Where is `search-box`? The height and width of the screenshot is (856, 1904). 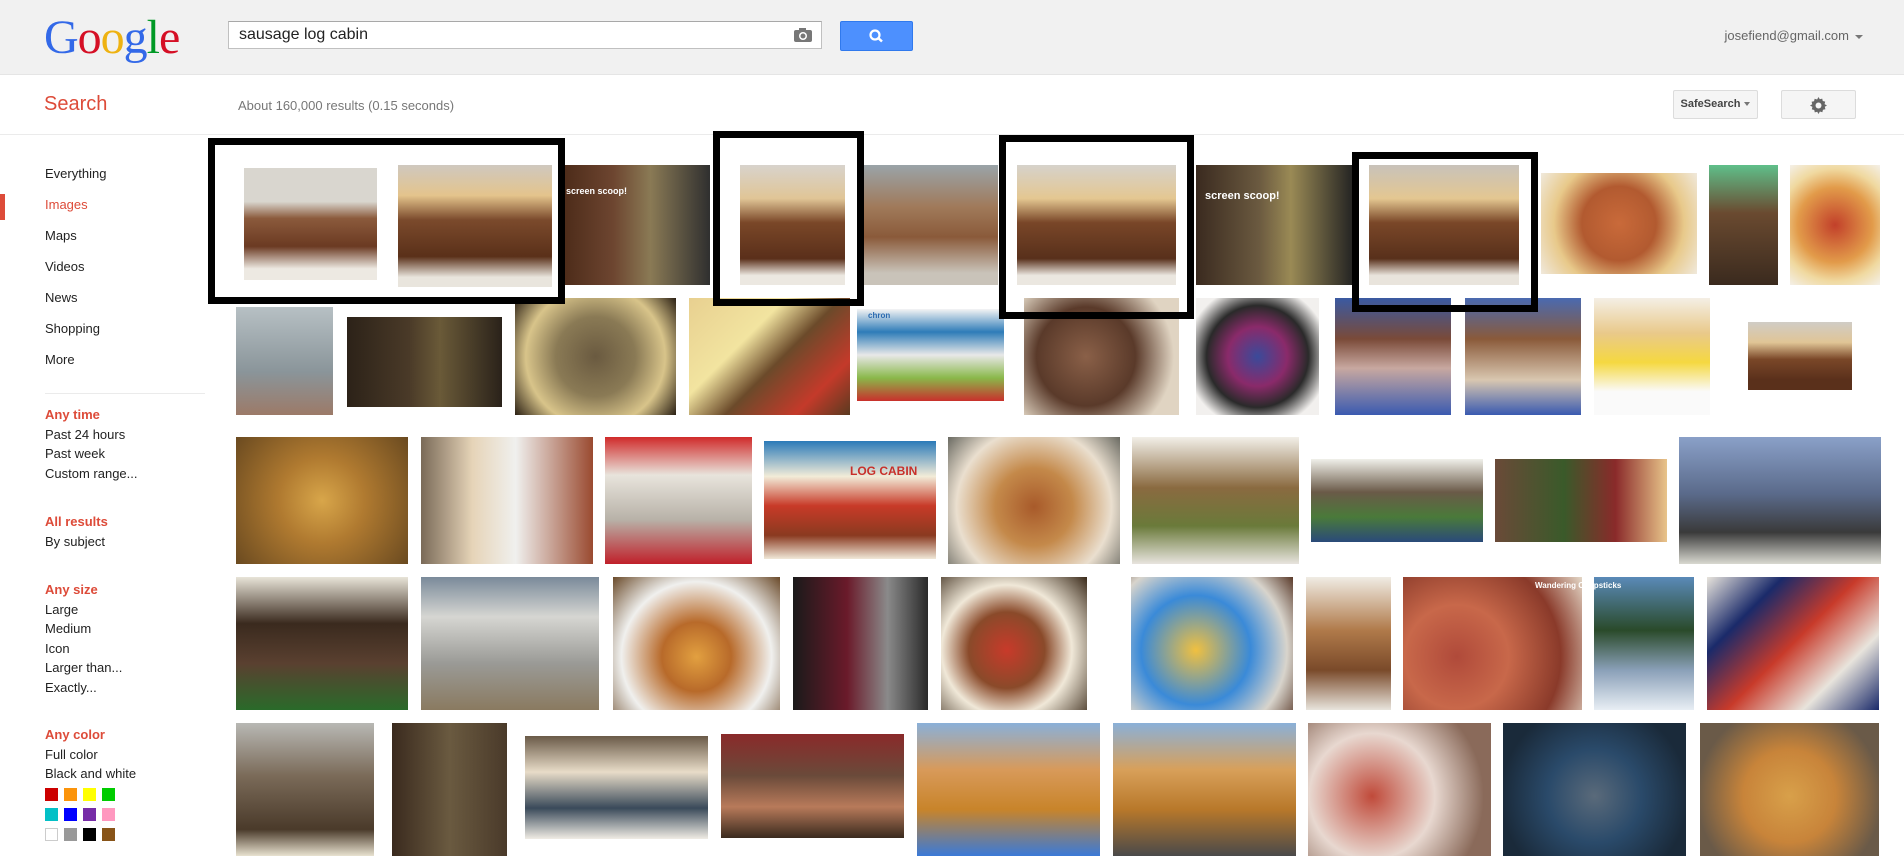 search-box is located at coordinates (525, 35).